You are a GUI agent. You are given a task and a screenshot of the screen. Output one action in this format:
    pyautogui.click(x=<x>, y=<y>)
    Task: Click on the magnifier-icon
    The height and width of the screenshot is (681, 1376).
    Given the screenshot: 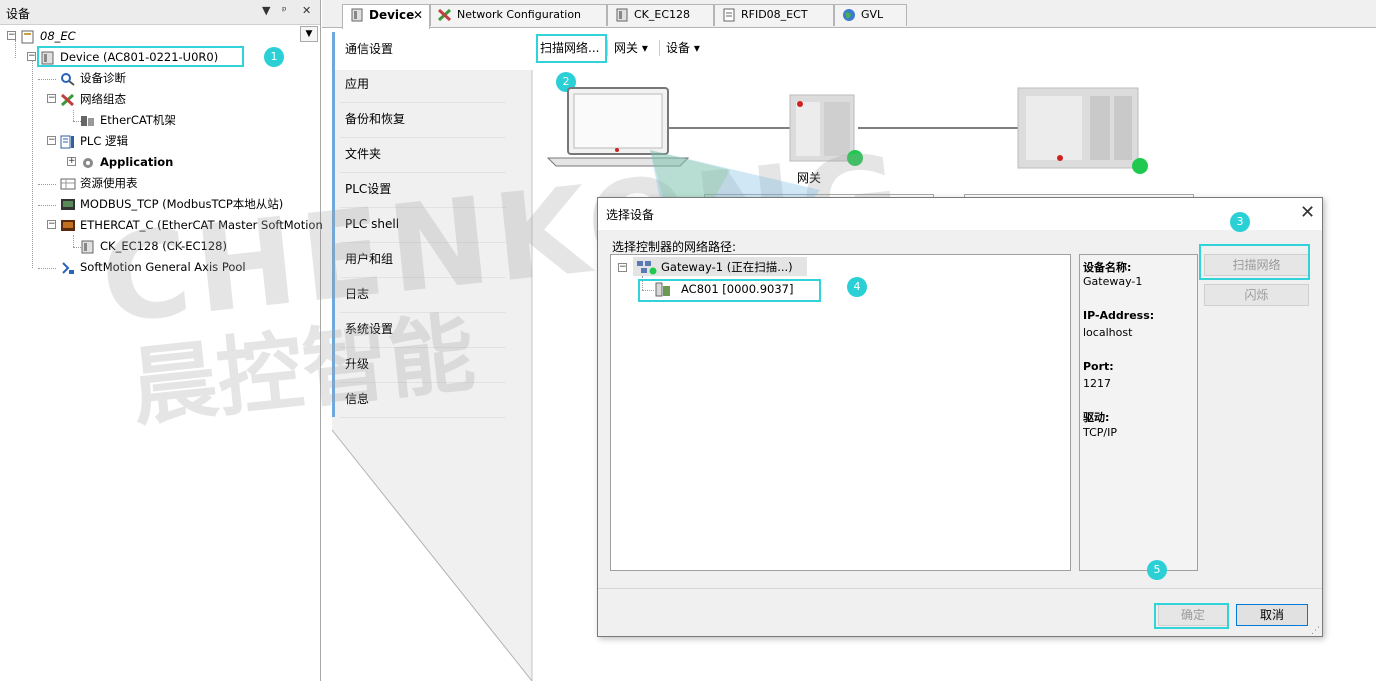 What is the action you would take?
    pyautogui.click(x=68, y=79)
    